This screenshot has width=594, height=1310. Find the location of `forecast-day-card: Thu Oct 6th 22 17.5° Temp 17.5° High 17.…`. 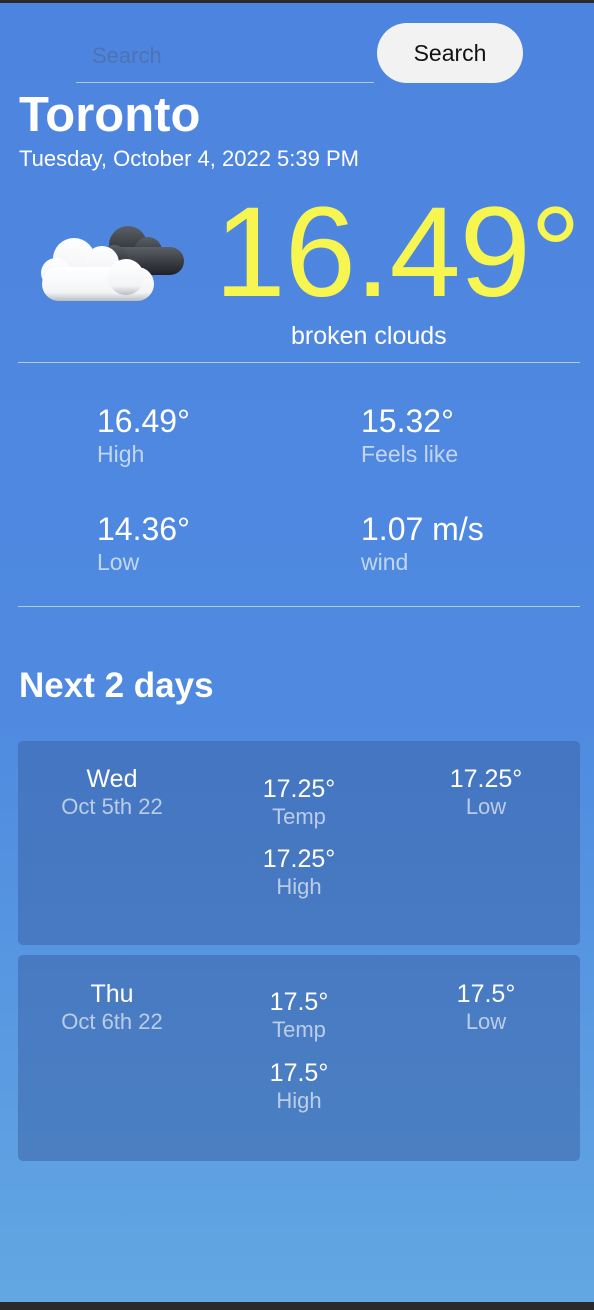

forecast-day-card: Thu Oct 6th 22 17.5° Temp 17.5° High 17.… is located at coordinates (299, 1058).